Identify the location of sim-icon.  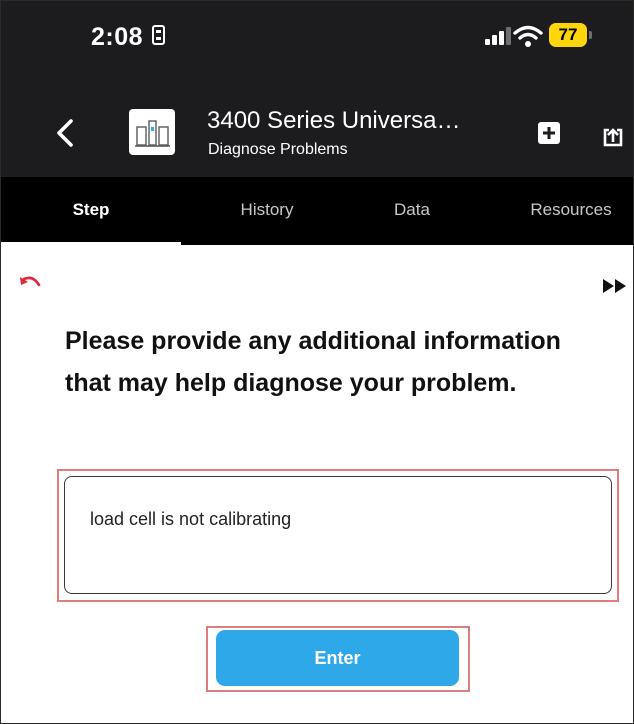
(158, 35).